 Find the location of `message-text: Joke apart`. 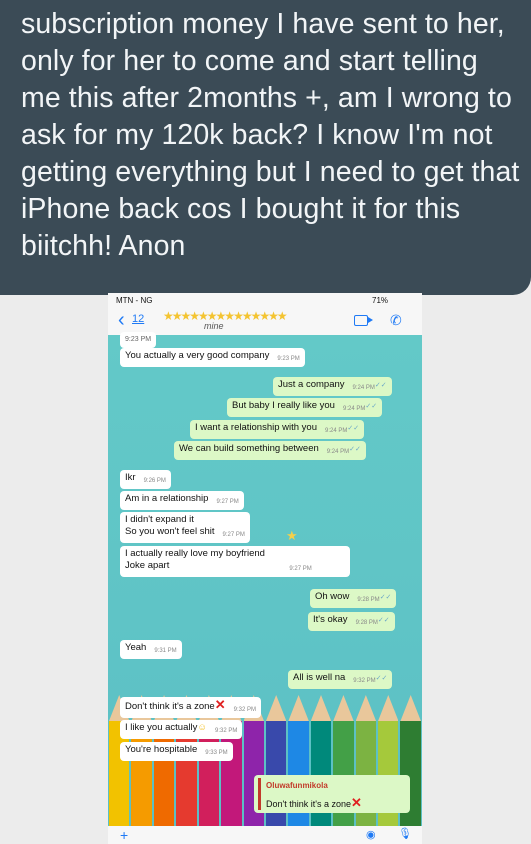

message-text: Joke apart is located at coordinates (147, 565).